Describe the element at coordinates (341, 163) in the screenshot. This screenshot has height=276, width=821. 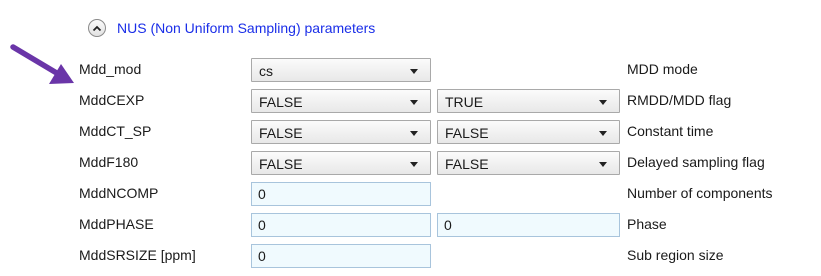
I see `mddf180-select-1: FALSE` at that location.